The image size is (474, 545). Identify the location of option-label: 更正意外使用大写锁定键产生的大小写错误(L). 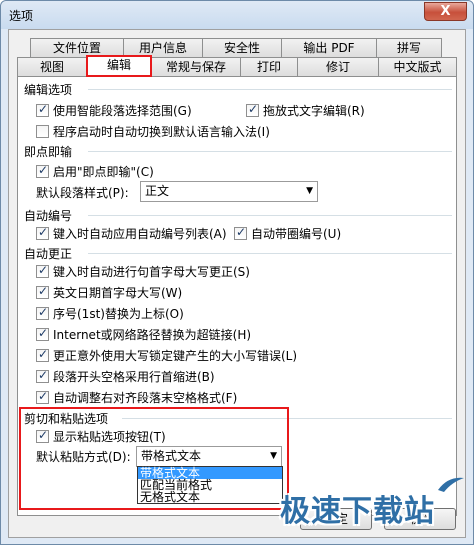
(175, 355).